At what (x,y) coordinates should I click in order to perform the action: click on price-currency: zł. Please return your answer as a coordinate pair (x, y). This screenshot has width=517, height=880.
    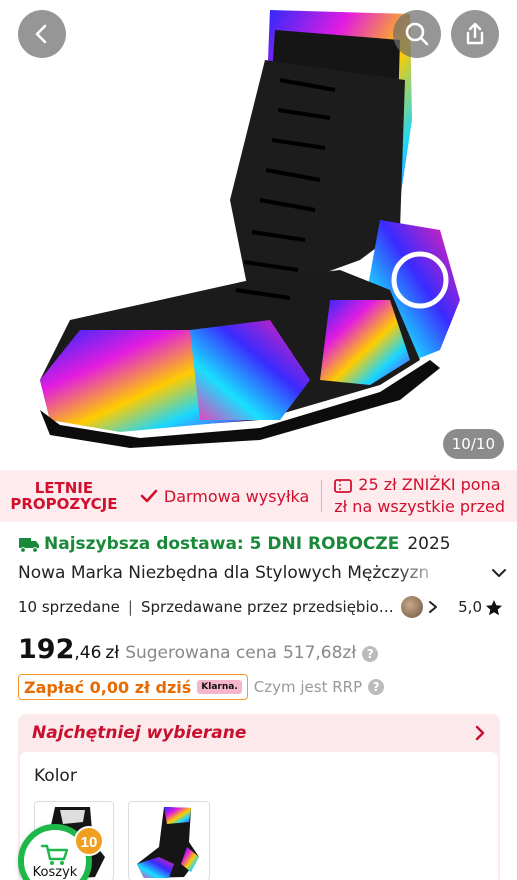
    Looking at the image, I should click on (112, 653).